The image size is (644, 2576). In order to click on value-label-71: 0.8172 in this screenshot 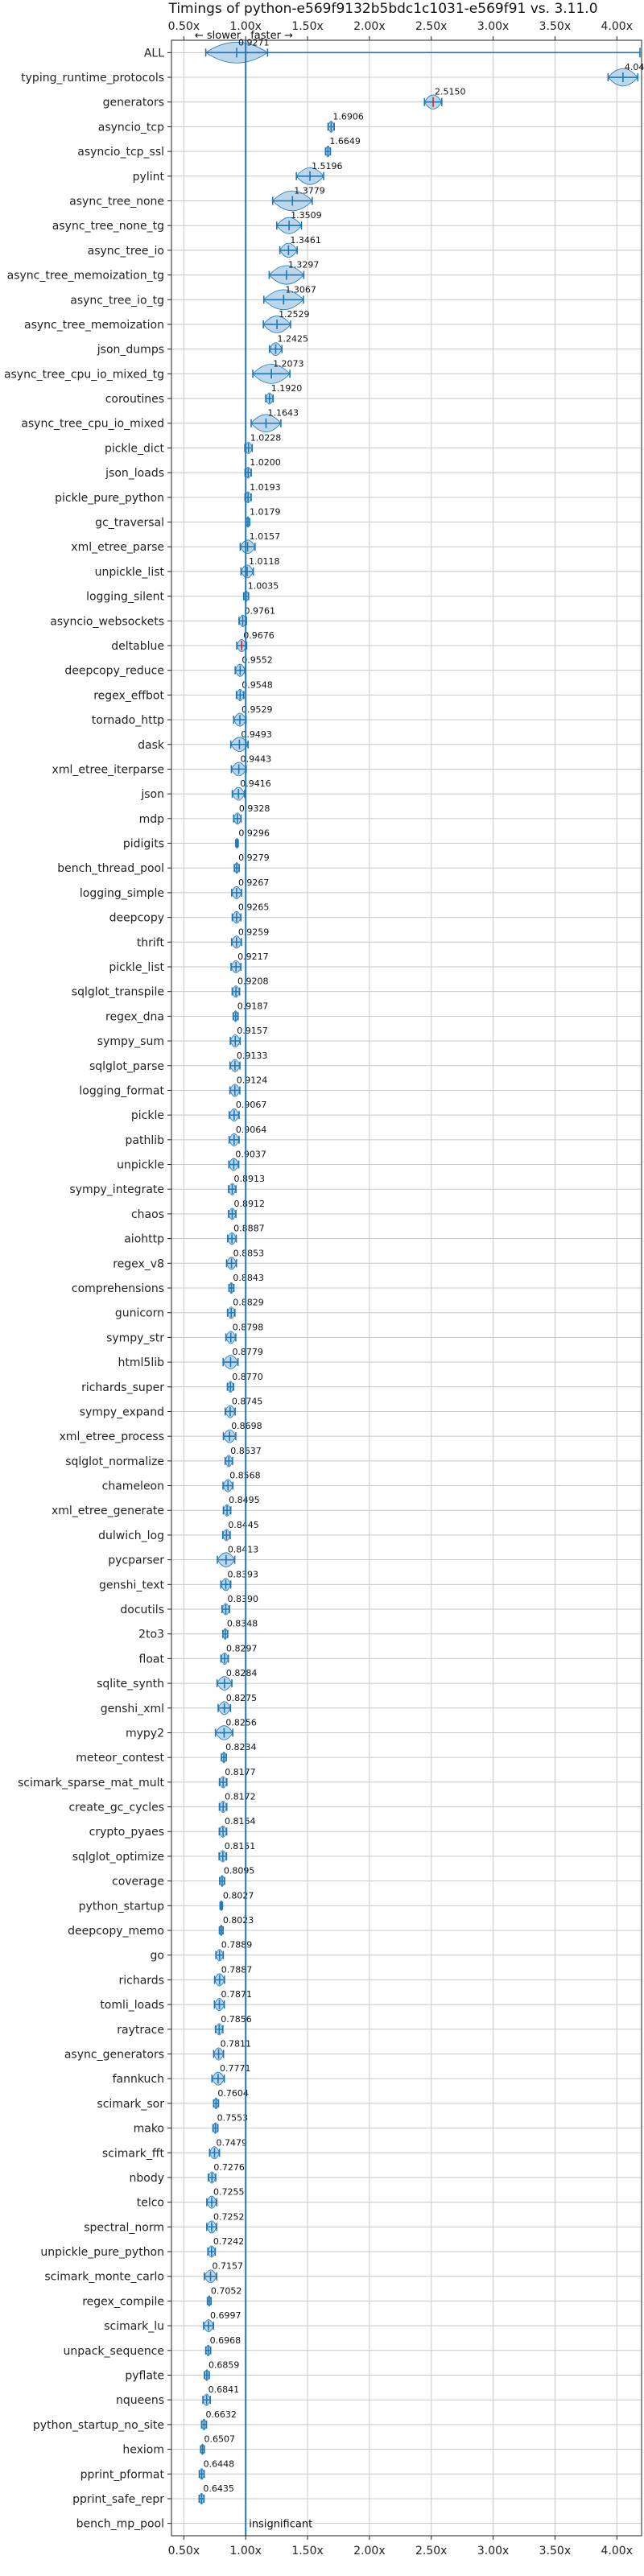, I will do `click(240, 1797)`.